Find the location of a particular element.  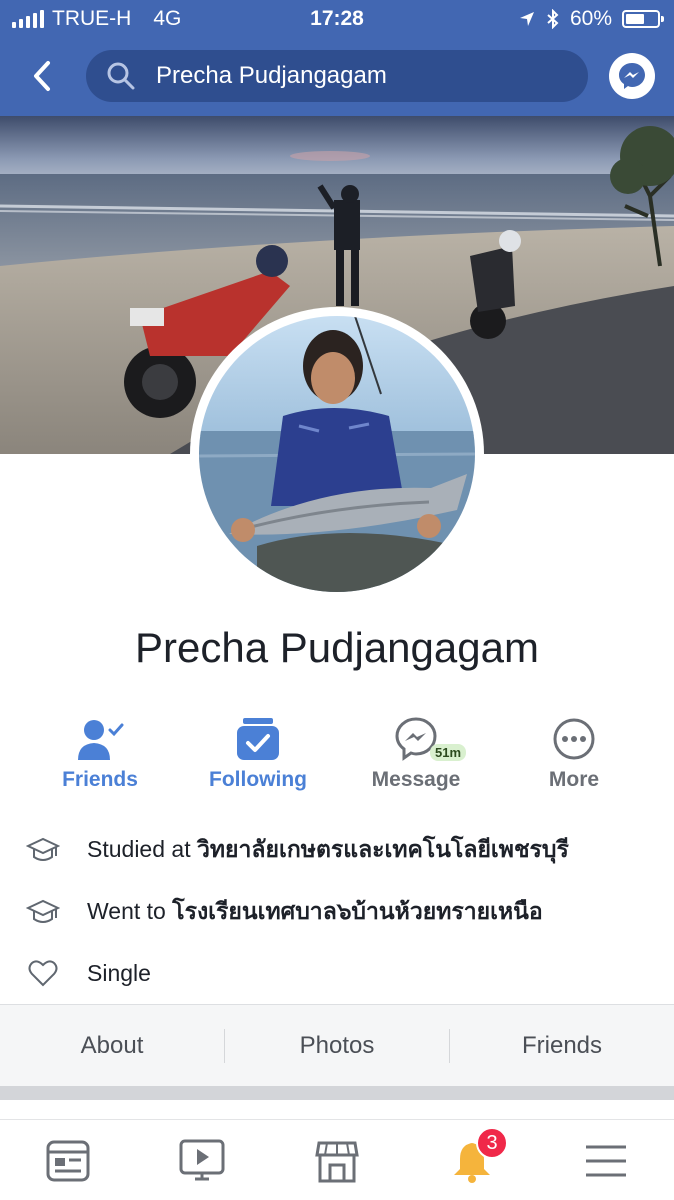

intro-went-text: Went to โรงเรียนเทศบาล๖บ้านห้วยทรายเหนือ is located at coordinates (315, 912).